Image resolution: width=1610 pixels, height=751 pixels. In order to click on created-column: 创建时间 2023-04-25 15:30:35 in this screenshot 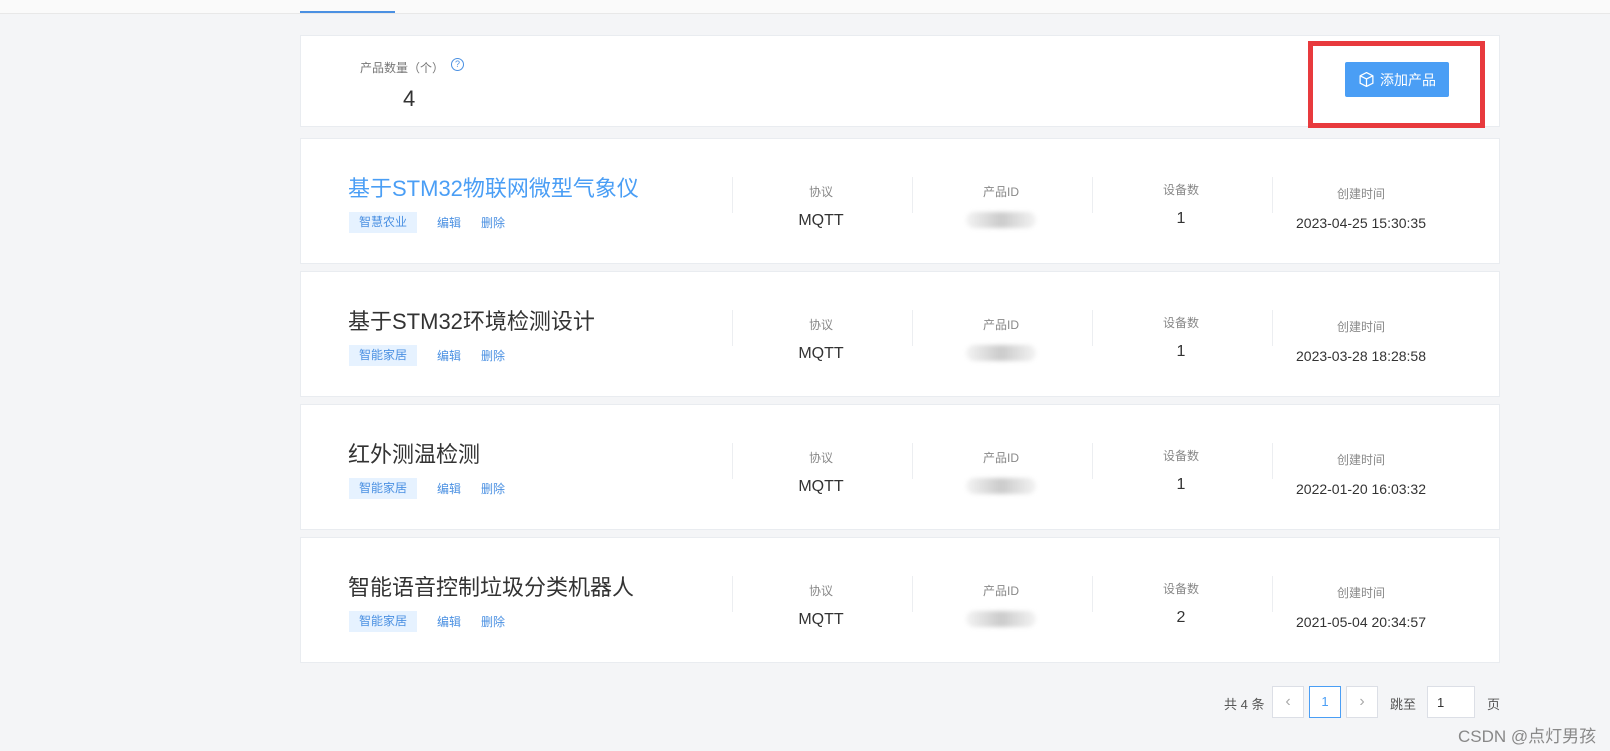, I will do `click(1361, 208)`.